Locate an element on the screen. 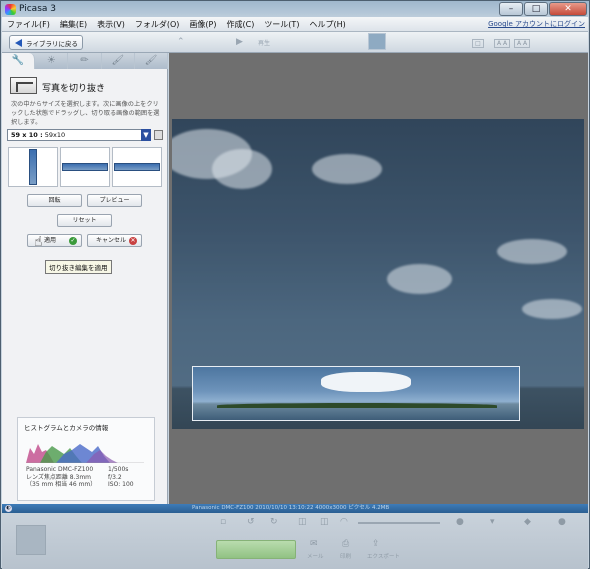 This screenshot has height=569, width=590. reset-button: リセット is located at coordinates (84, 220).